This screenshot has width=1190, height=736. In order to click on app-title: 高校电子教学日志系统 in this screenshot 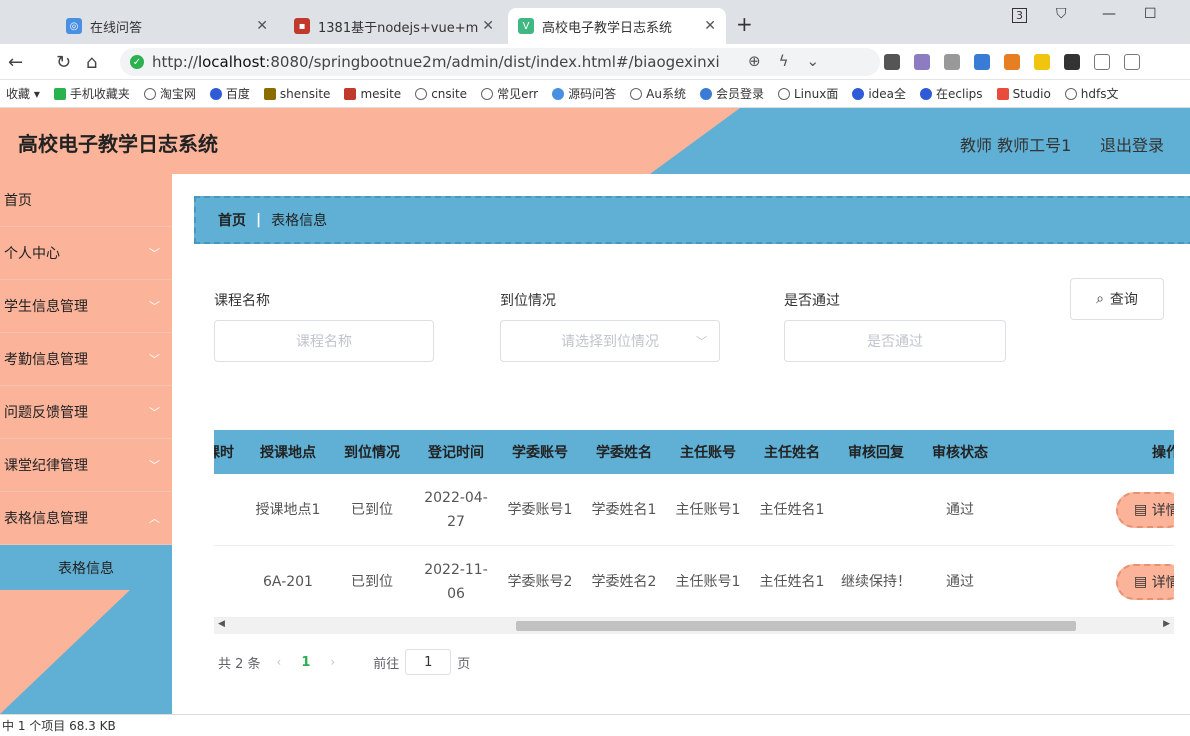, I will do `click(118, 144)`.